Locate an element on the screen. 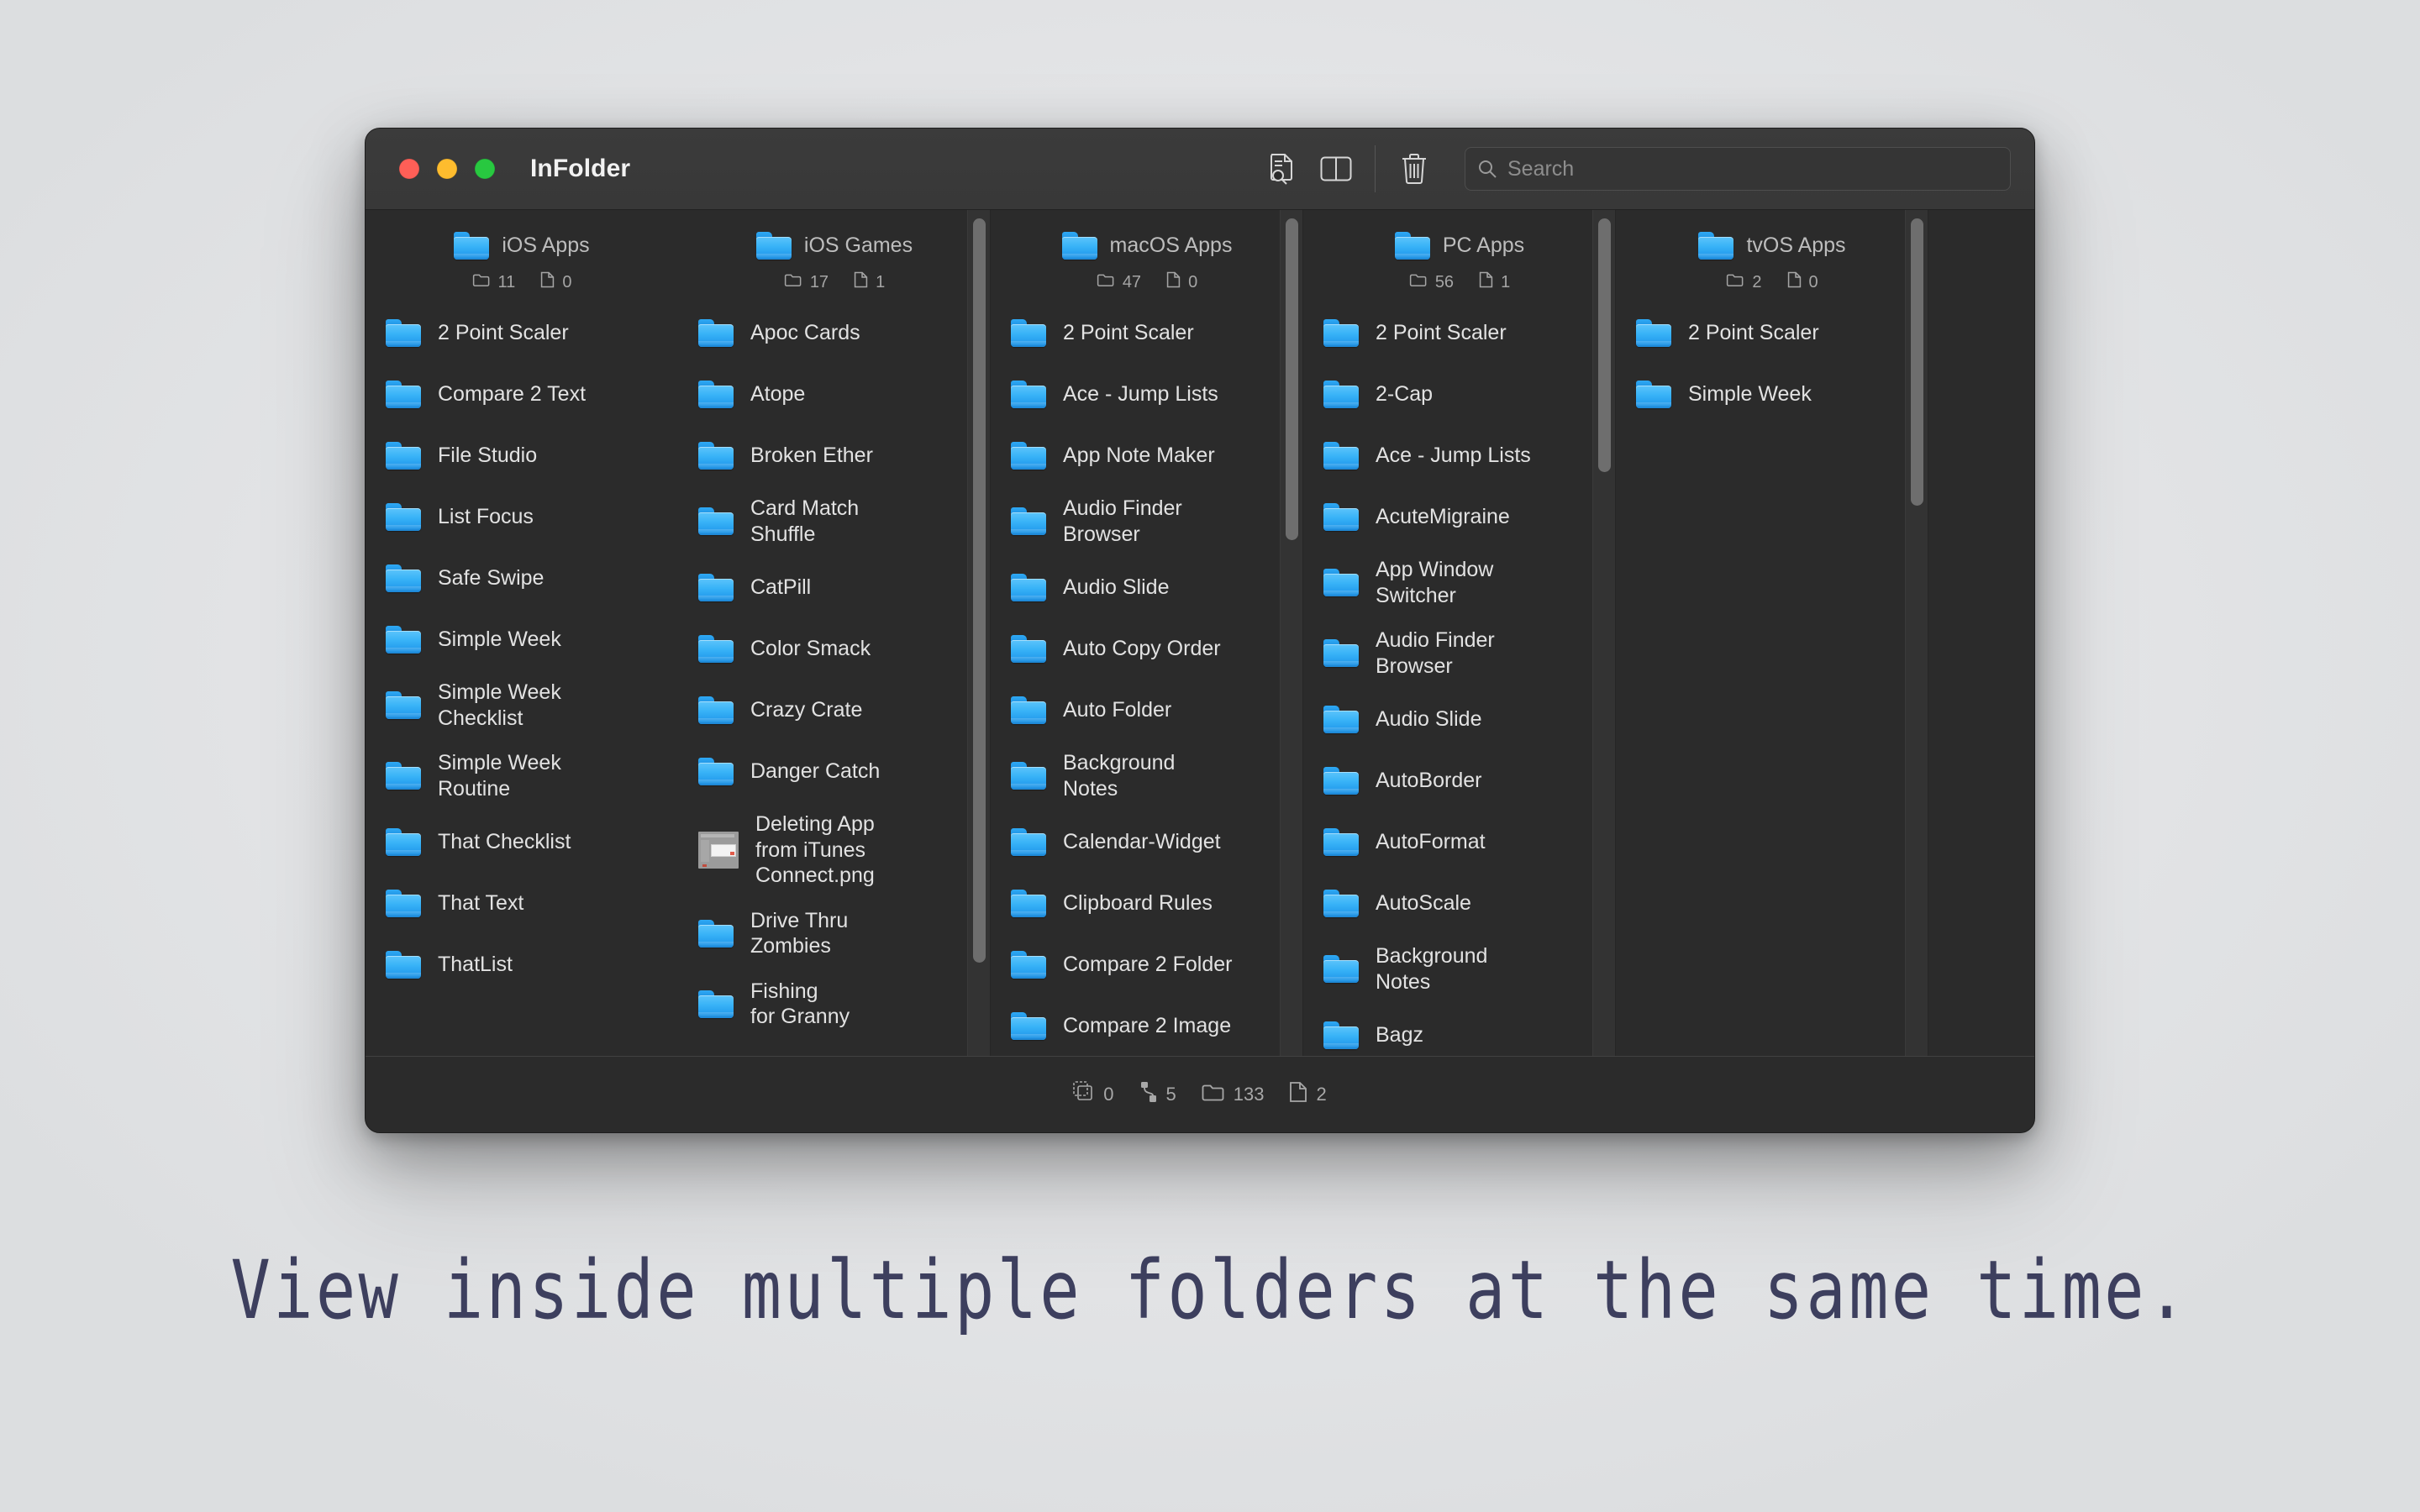 The image size is (2420, 1512). list-item-label: Atope is located at coordinates (778, 393).